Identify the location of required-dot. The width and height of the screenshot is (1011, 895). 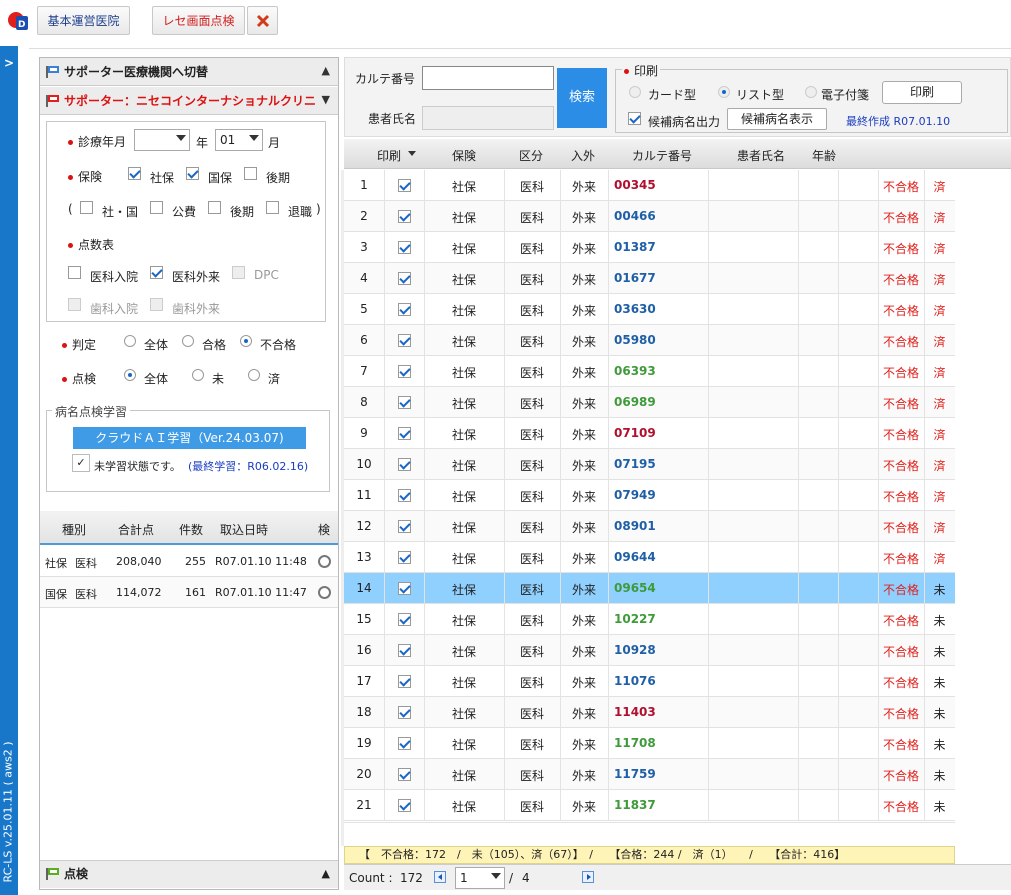
(626, 71).